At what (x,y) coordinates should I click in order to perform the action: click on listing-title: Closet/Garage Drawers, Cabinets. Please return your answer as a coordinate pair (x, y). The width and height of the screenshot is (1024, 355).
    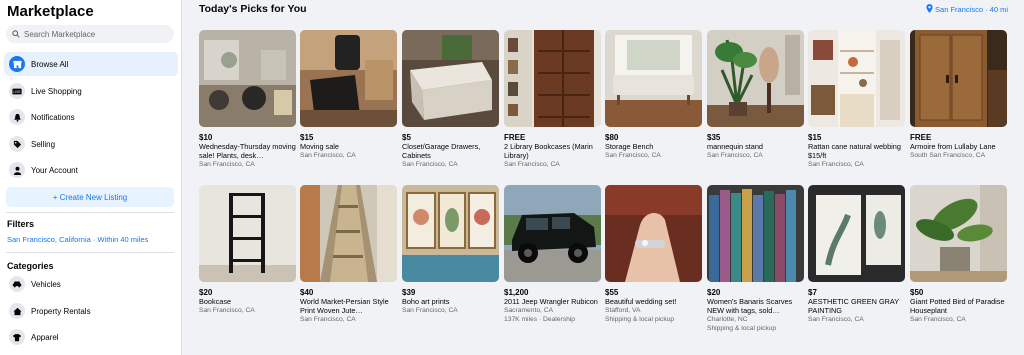
    Looking at the image, I should click on (441, 151).